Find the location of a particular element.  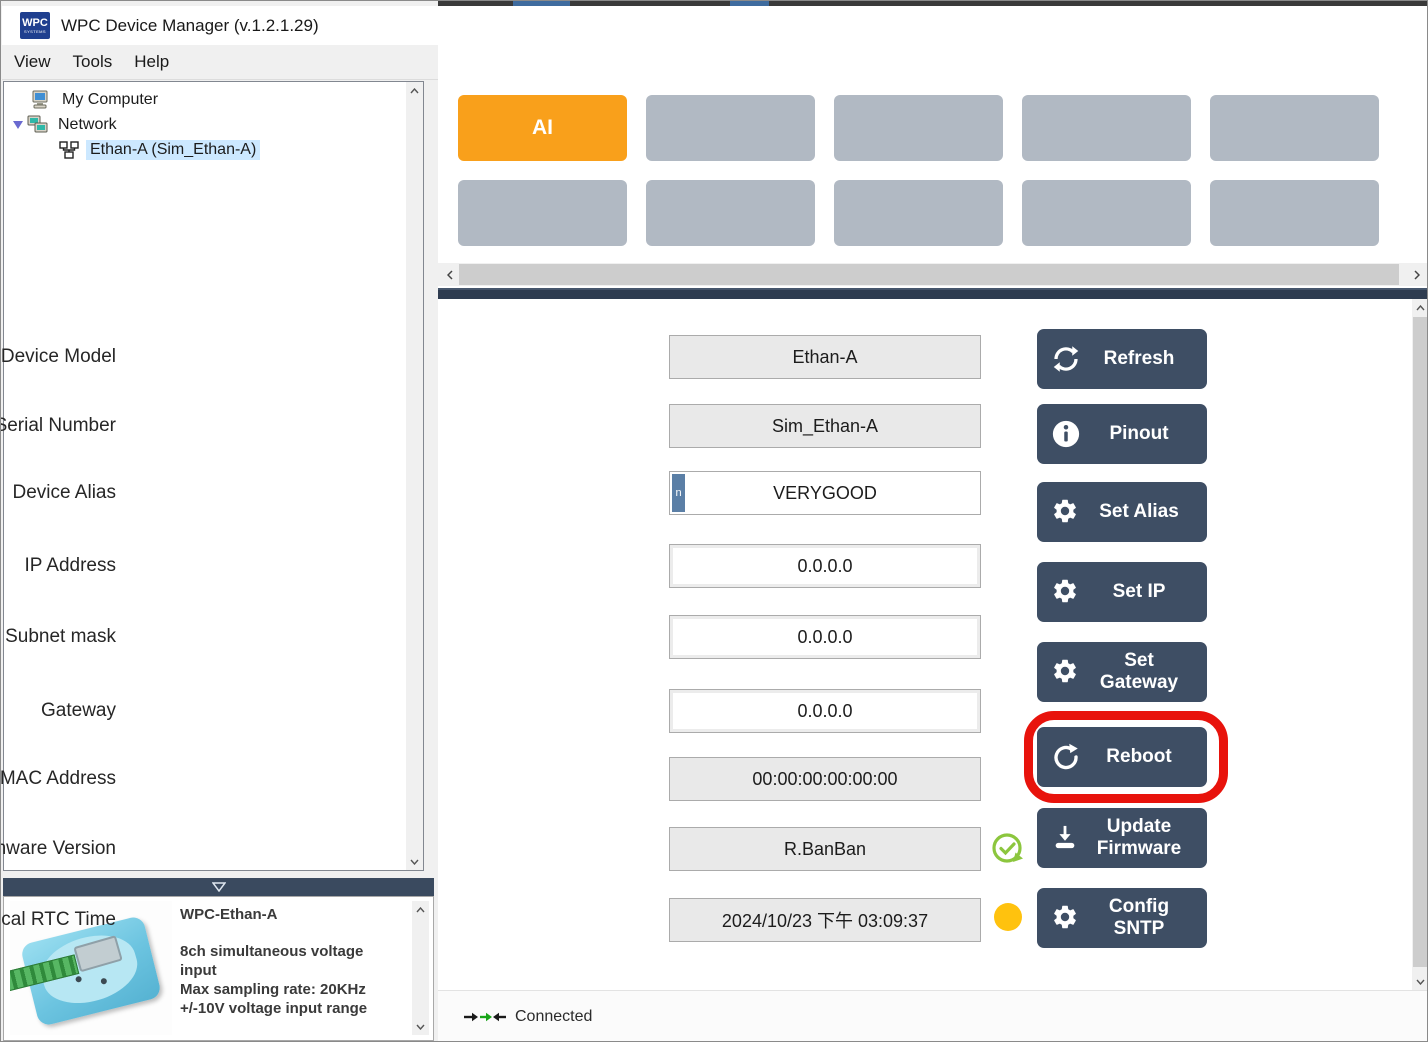

collapse-triangle-icon is located at coordinates (218, 887).